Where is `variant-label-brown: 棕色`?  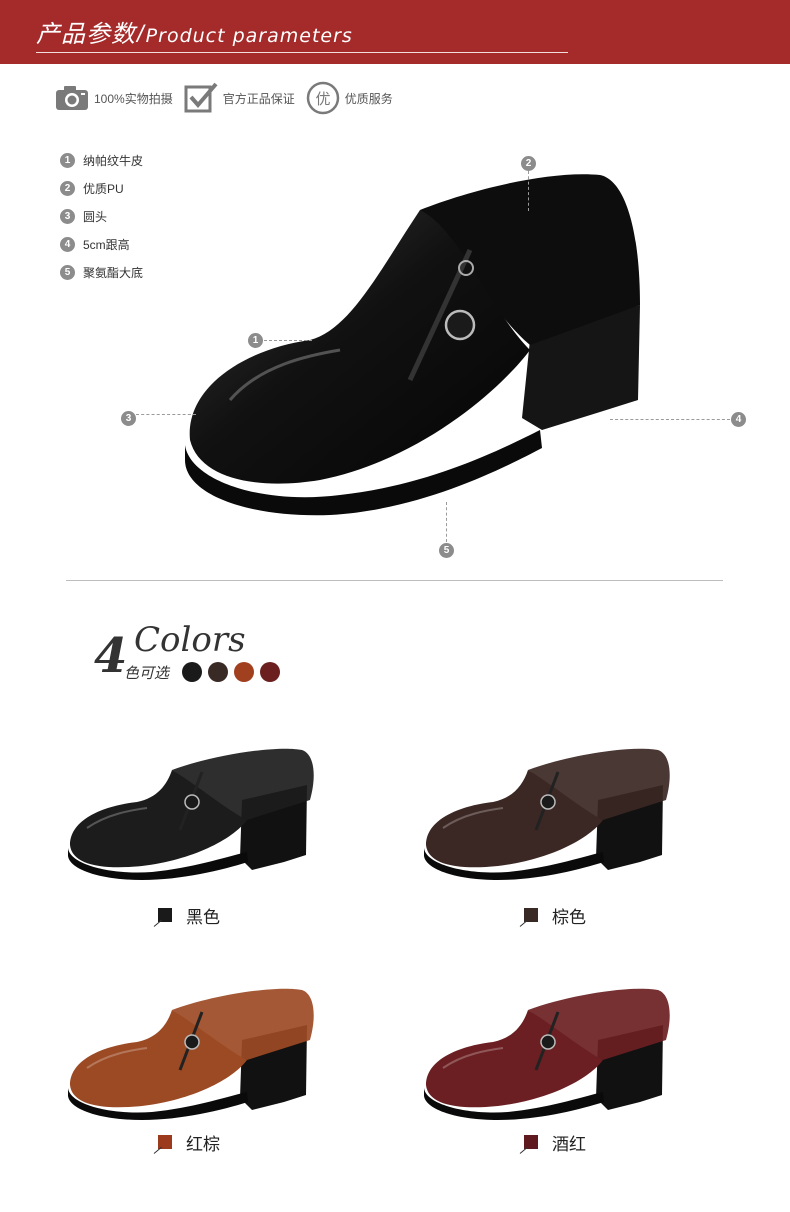
variant-label-brown: 棕色 is located at coordinates (555, 915).